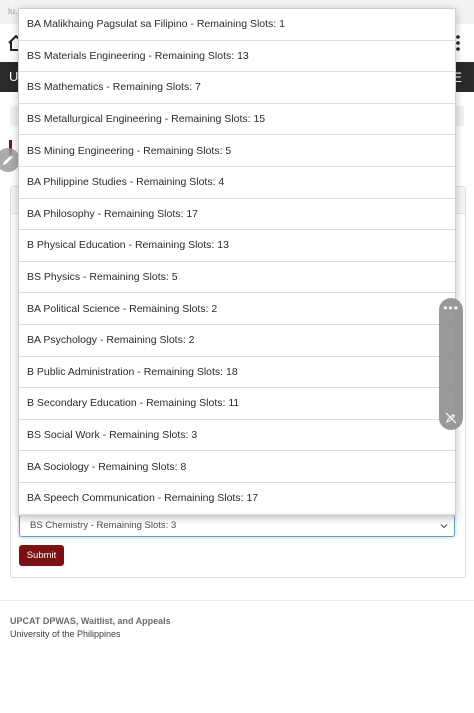 The height and width of the screenshot is (713, 474). I want to click on pencil-icon, so click(8, 160).